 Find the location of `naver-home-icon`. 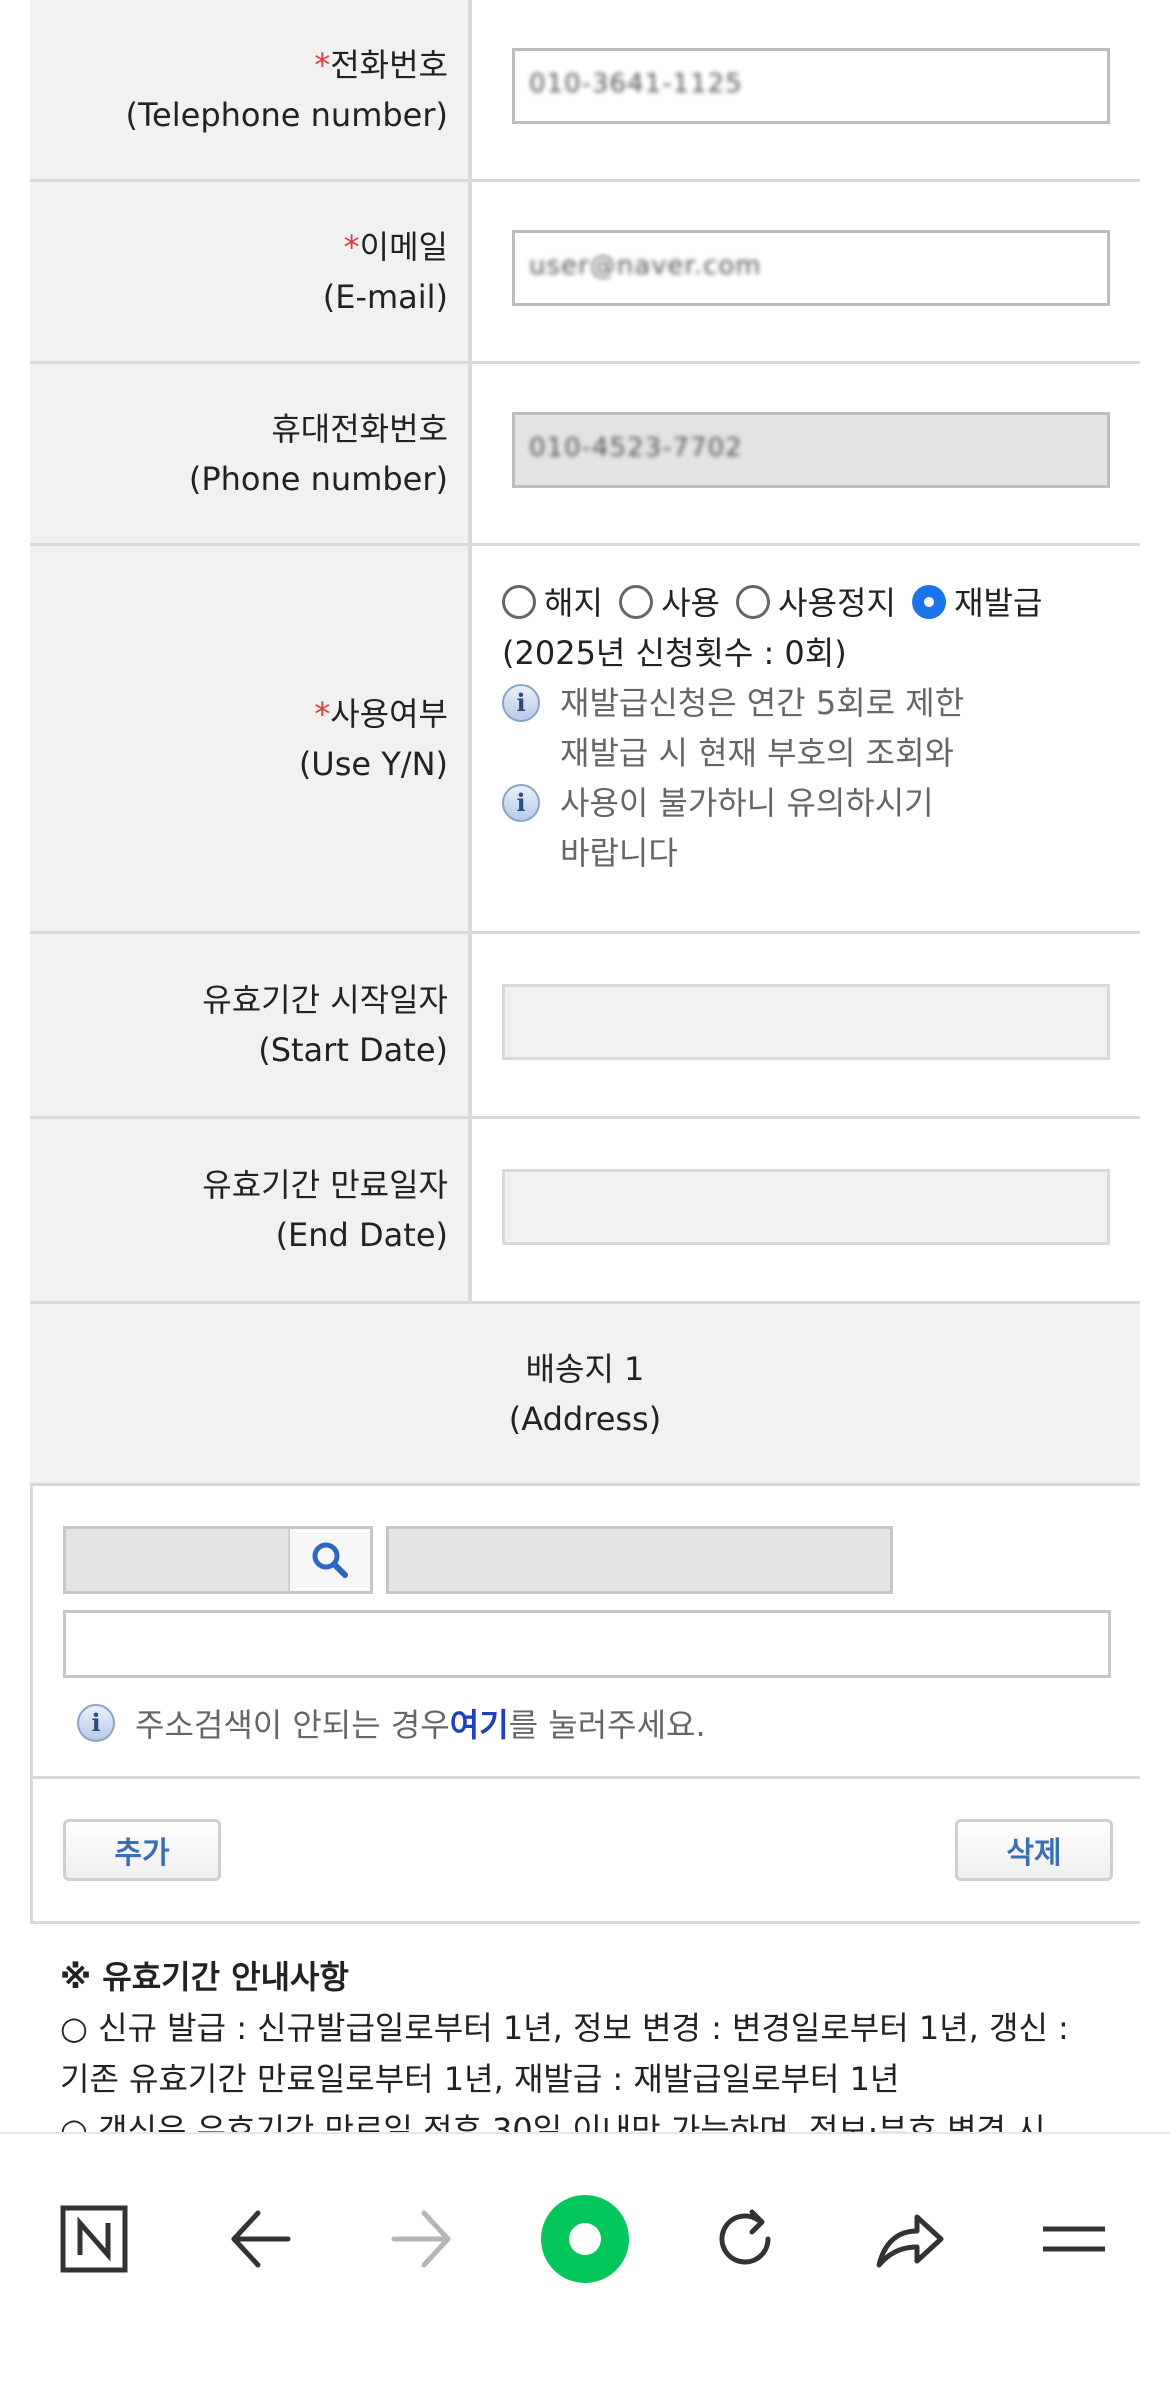

naver-home-icon is located at coordinates (94, 2239).